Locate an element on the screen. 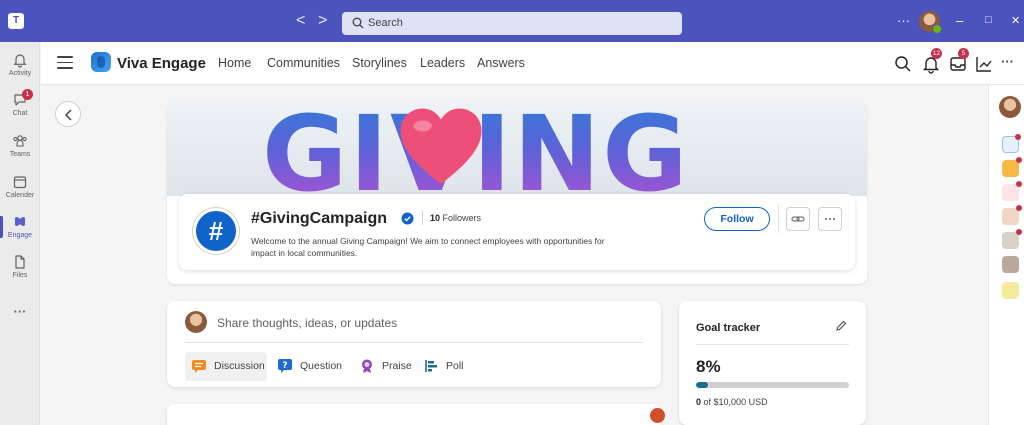 This screenshot has height=425, width=1024. rail-label: Files is located at coordinates (20, 275).